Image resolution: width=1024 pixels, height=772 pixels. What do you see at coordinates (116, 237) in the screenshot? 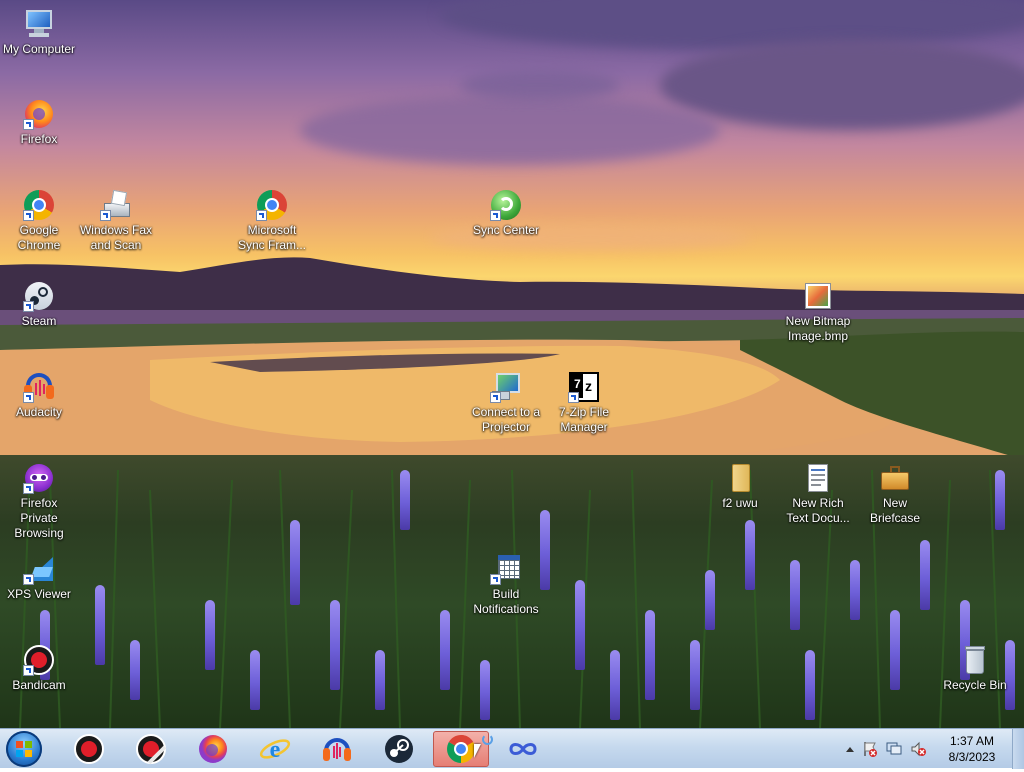
I see `desktop-icon-label: Windows Fax and Scan` at bounding box center [116, 237].